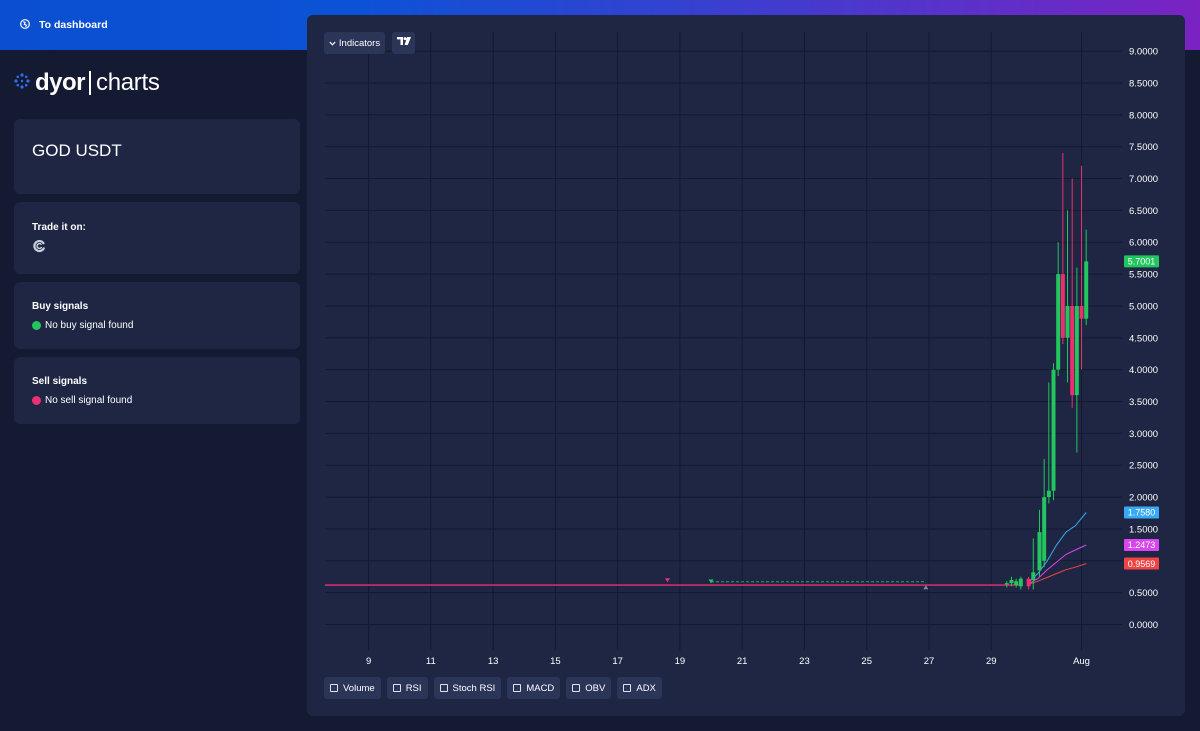 The image size is (1200, 731). What do you see at coordinates (646, 688) in the screenshot?
I see `adx-toggle-label: ADX` at bounding box center [646, 688].